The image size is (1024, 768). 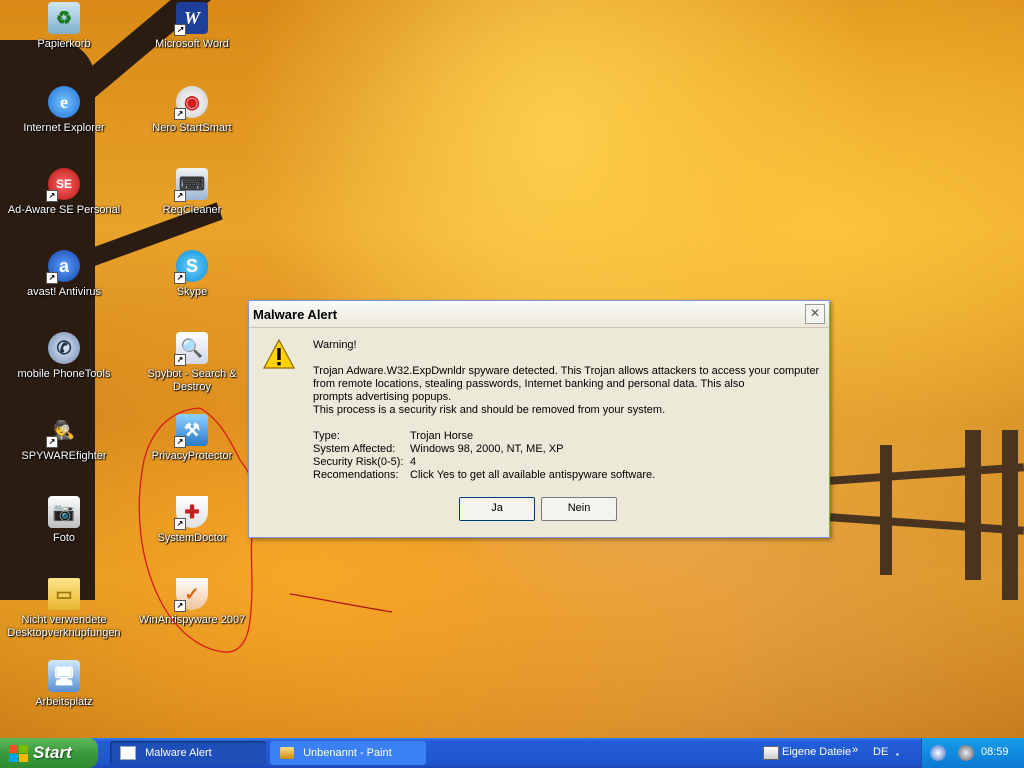 What do you see at coordinates (192, 128) in the screenshot?
I see `icon-label: Nero StartSmart` at bounding box center [192, 128].